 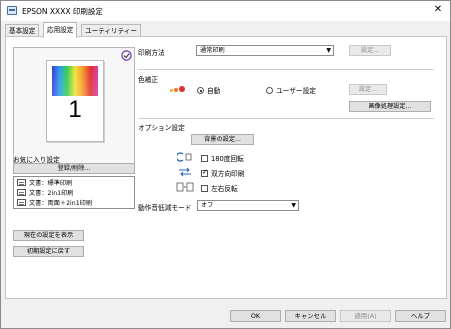 What do you see at coordinates (54, 203) in the screenshot?
I see `list-item: 文書：両面＋2in1印刷` at bounding box center [54, 203].